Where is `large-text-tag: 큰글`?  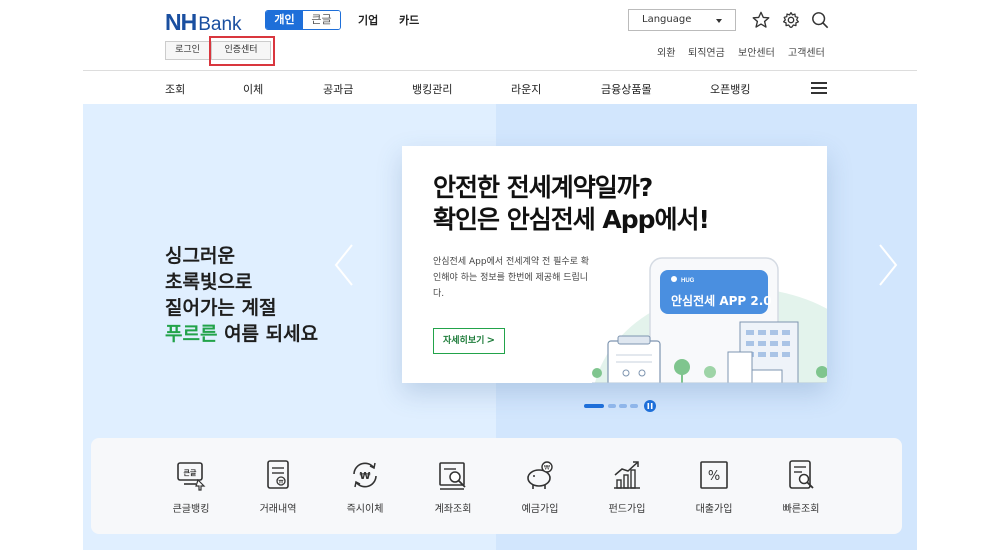
large-text-tag: 큰글 is located at coordinates (190, 473).